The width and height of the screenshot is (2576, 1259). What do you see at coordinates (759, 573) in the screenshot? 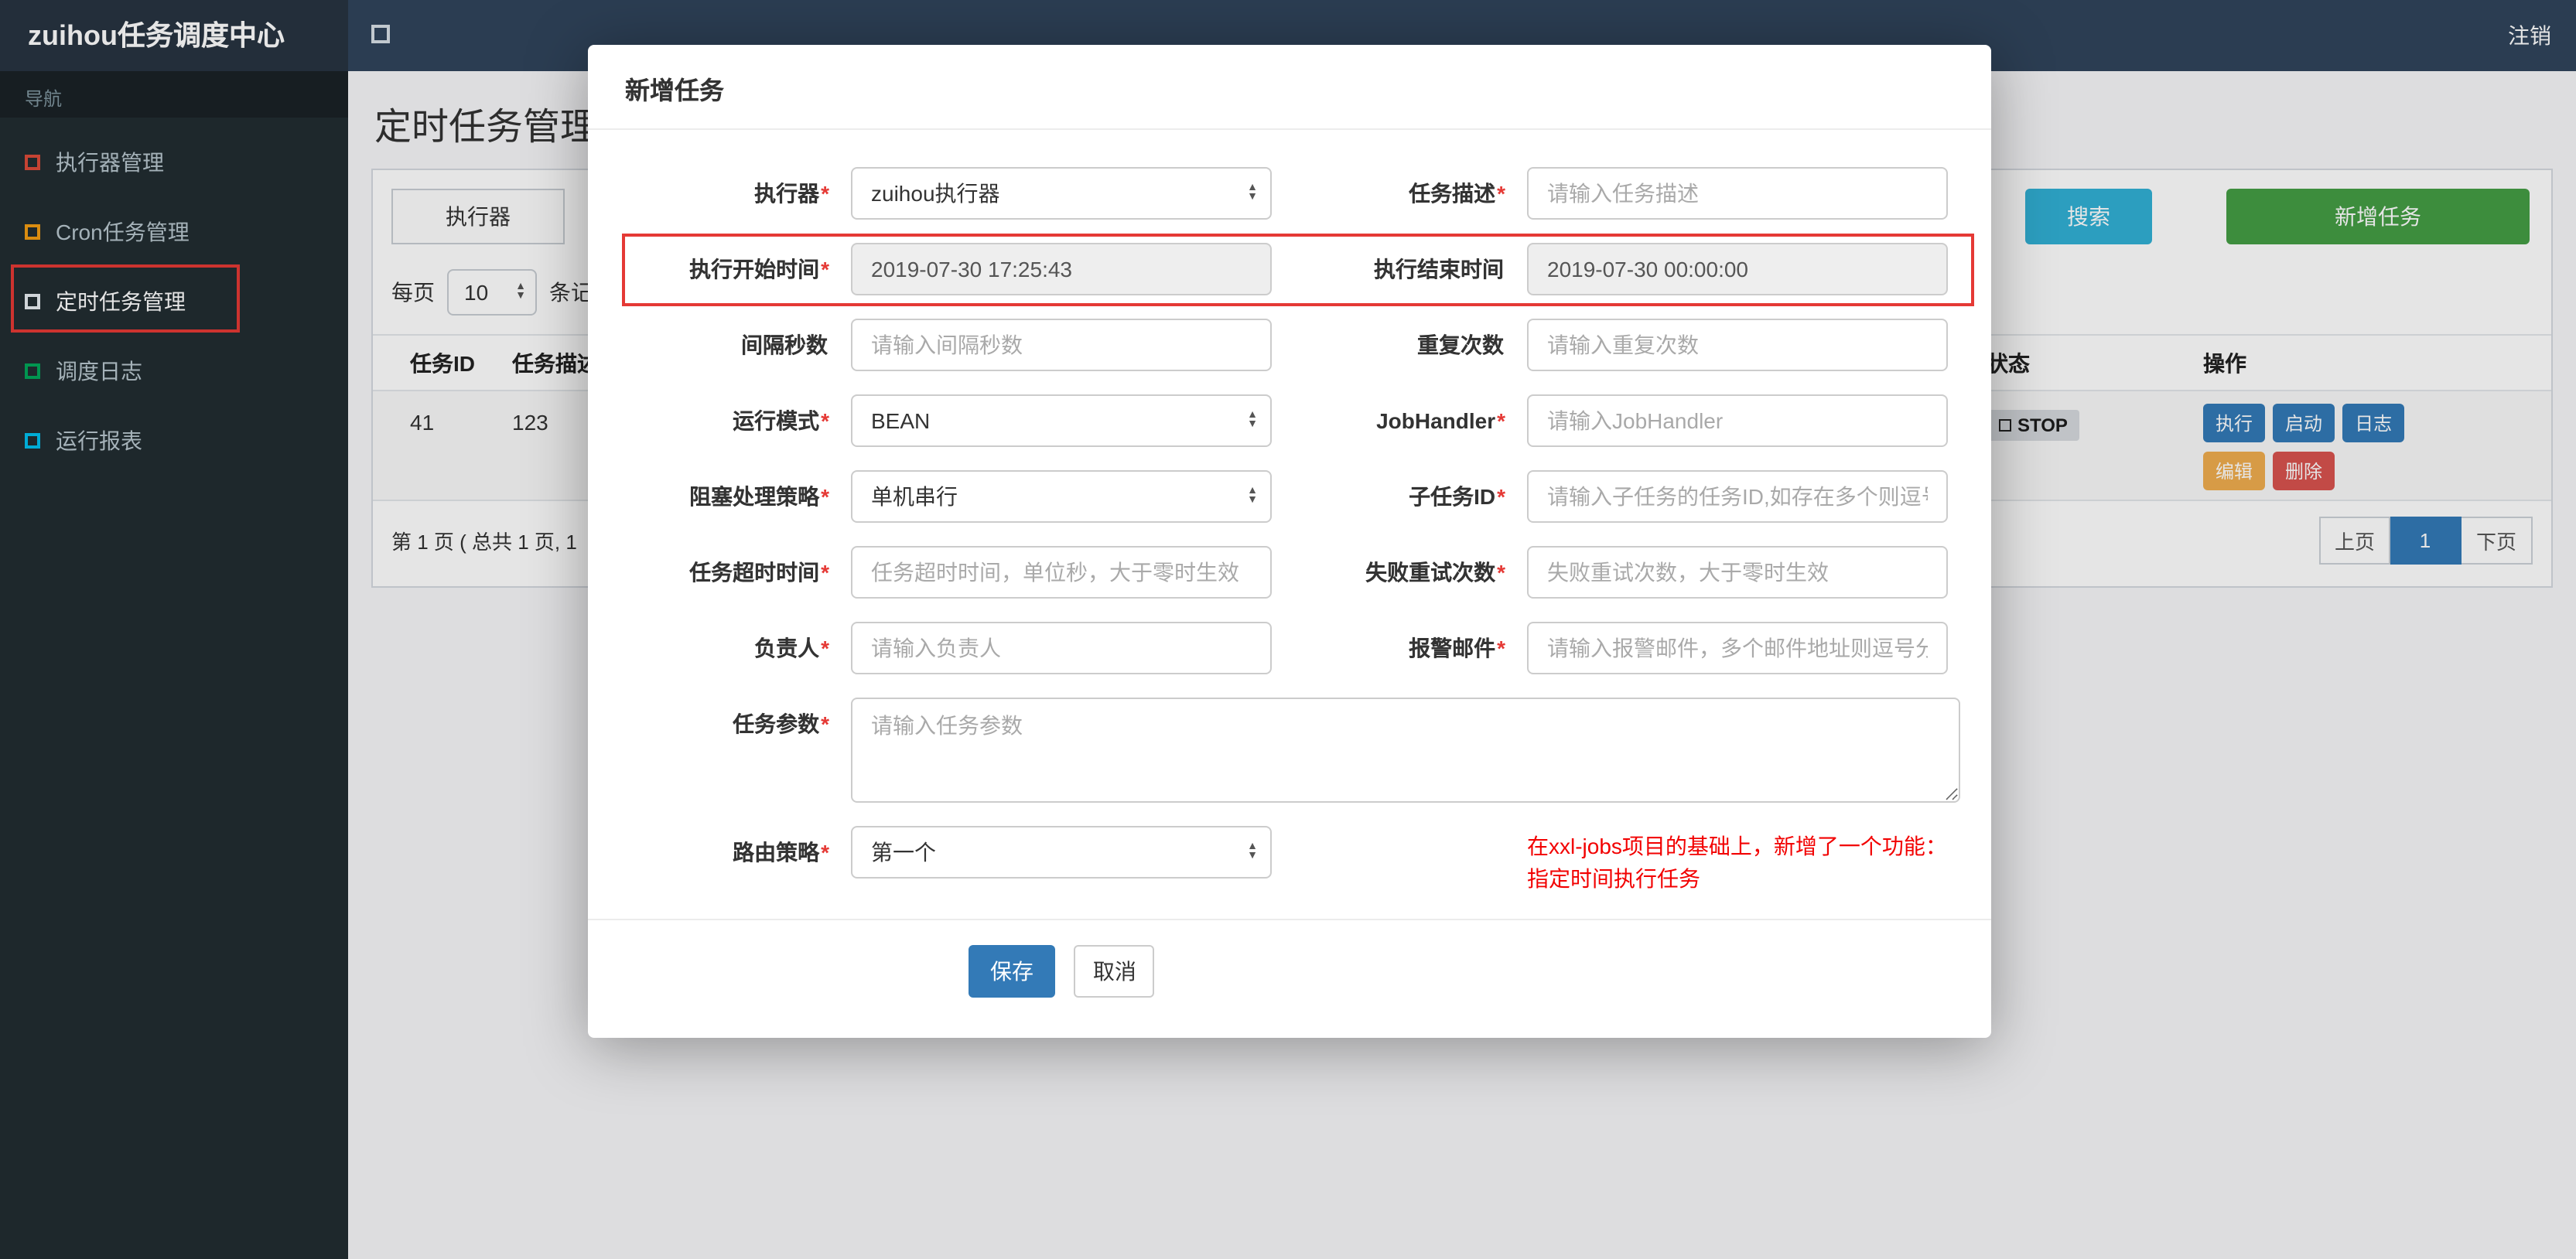
I see `timeout-label: 任务超时时间 *` at bounding box center [759, 573].